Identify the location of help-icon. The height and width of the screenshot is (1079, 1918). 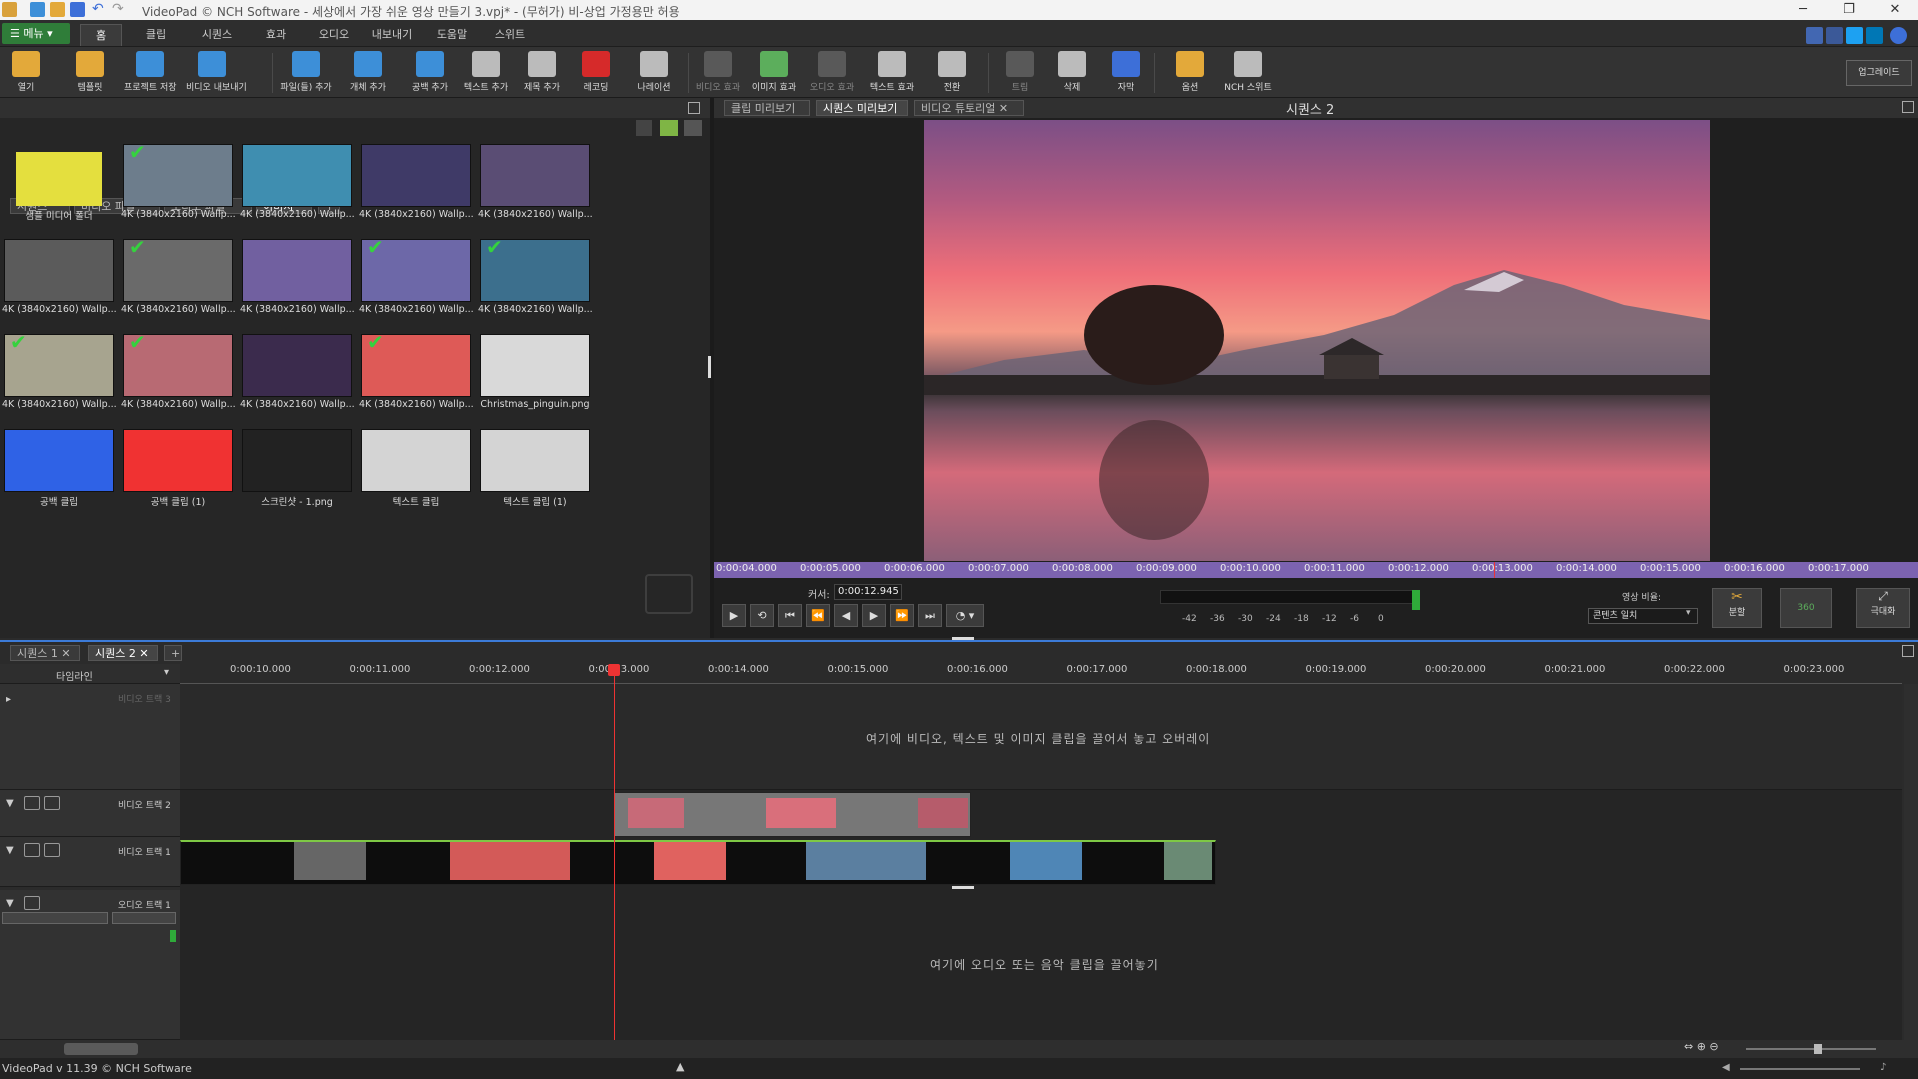
(1898, 35).